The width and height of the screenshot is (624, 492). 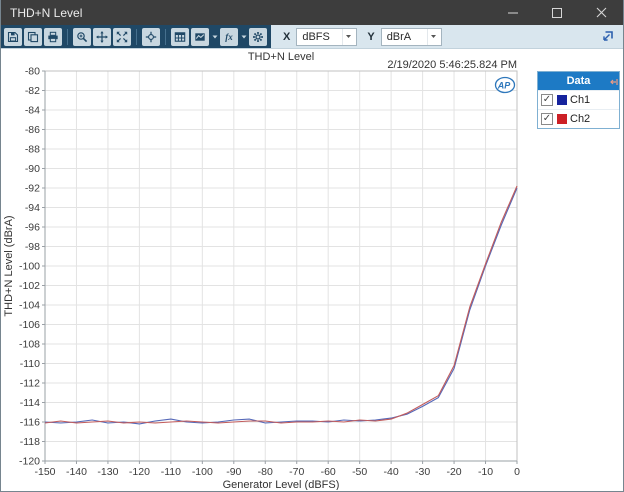 What do you see at coordinates (32, 228) in the screenshot?
I see `svg-text: -96` at bounding box center [32, 228].